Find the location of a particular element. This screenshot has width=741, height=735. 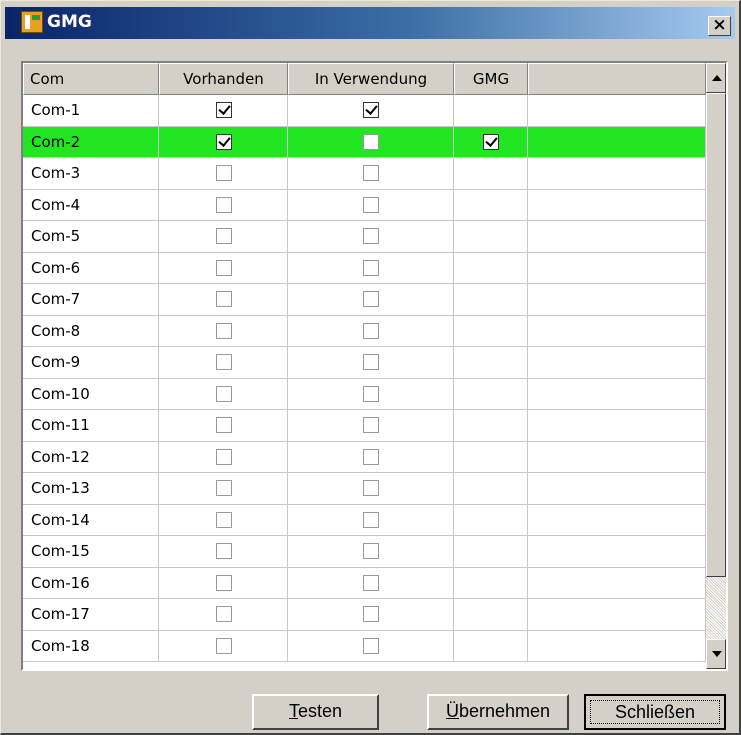

table-row: Com-12 is located at coordinates (364, 457).